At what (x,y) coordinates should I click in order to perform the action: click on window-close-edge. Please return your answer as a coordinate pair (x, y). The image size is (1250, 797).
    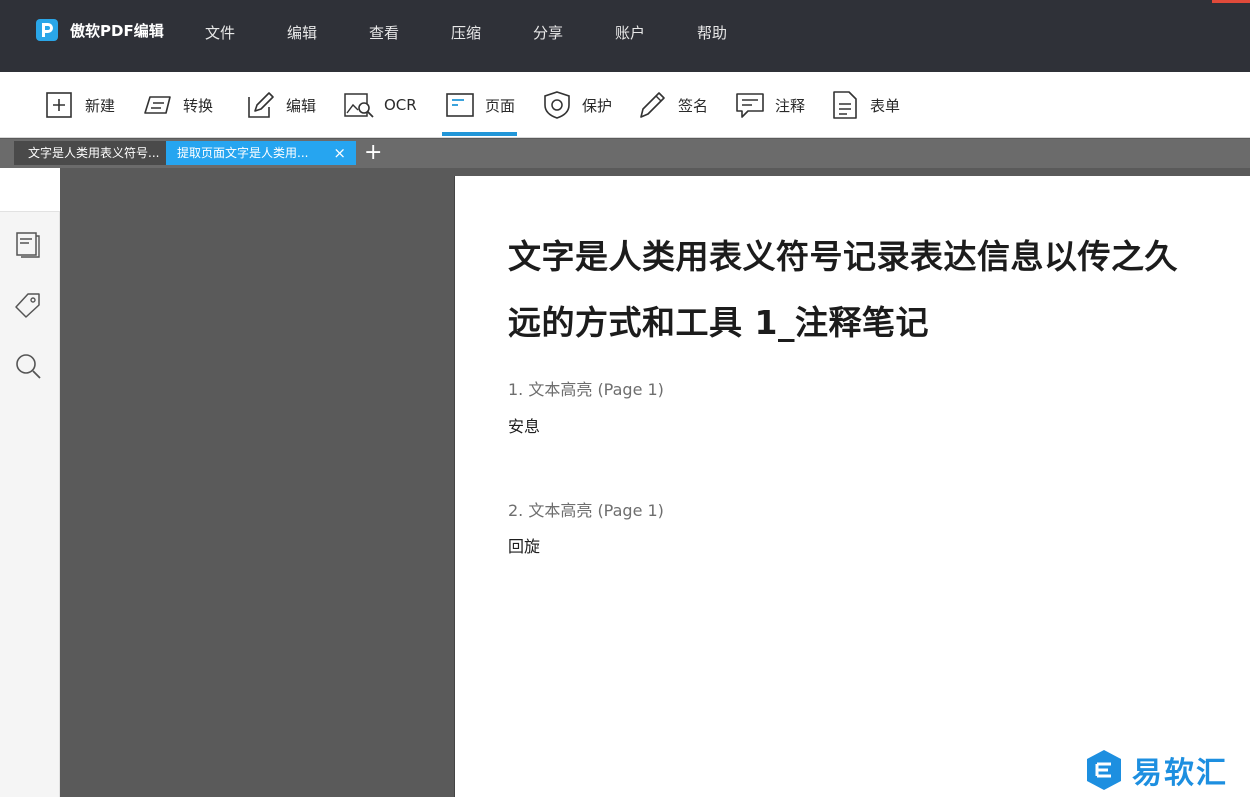
    Looking at the image, I should click on (1231, 1).